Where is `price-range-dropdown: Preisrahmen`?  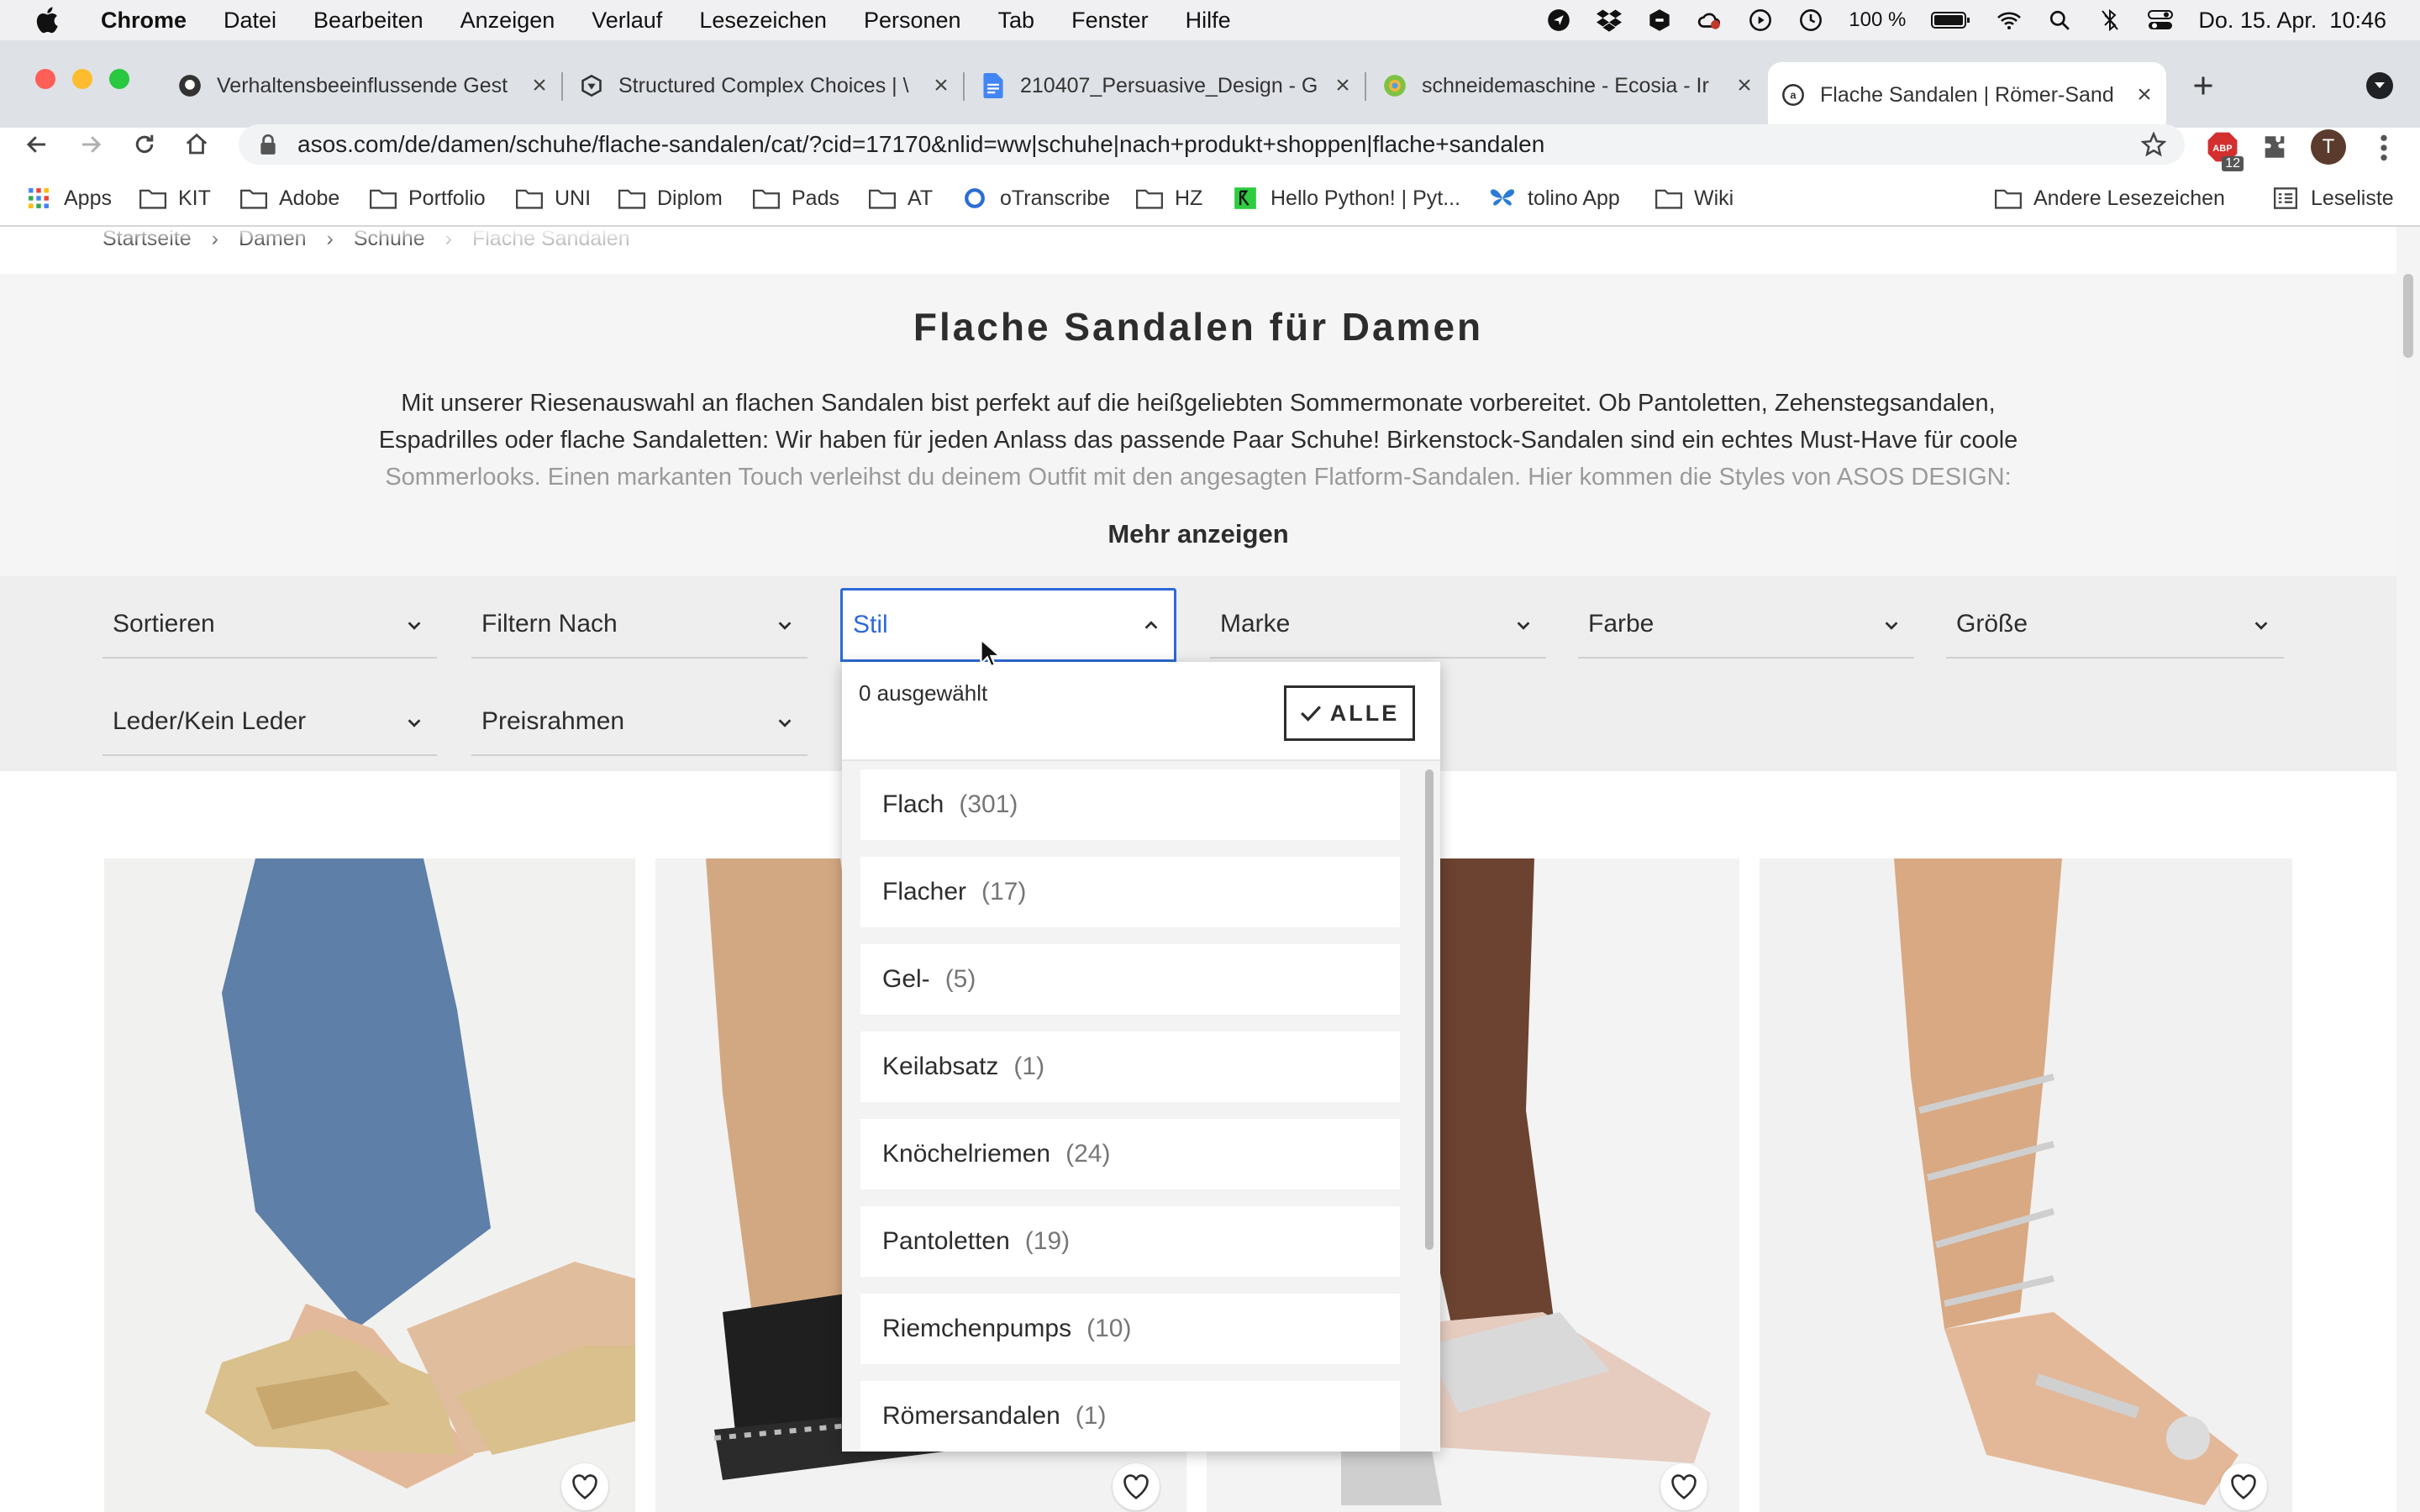
price-range-dropdown: Preisrahmen is located at coordinates (639, 722).